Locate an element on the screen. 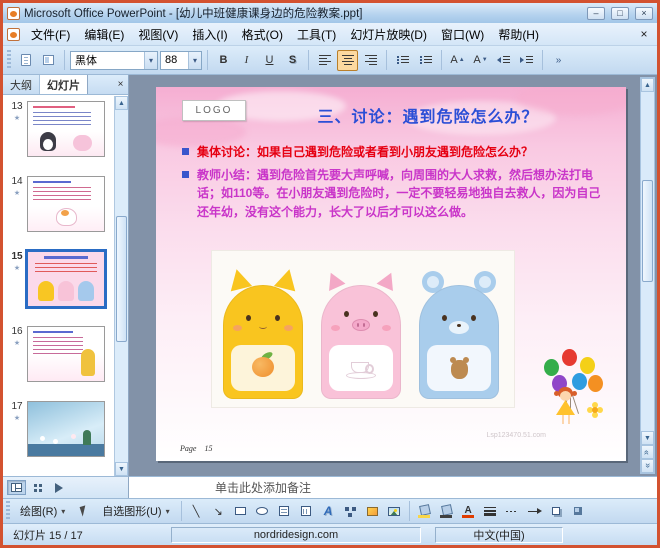  panel-scroll-track is located at coordinates (121, 286).